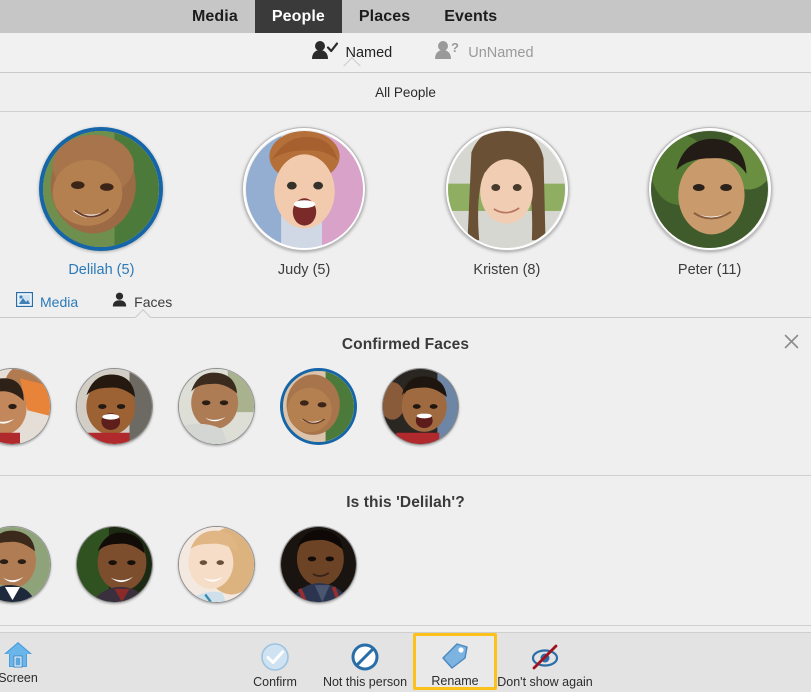 The height and width of the screenshot is (692, 811). What do you see at coordinates (275, 682) in the screenshot?
I see `confirm-label: Confirm` at bounding box center [275, 682].